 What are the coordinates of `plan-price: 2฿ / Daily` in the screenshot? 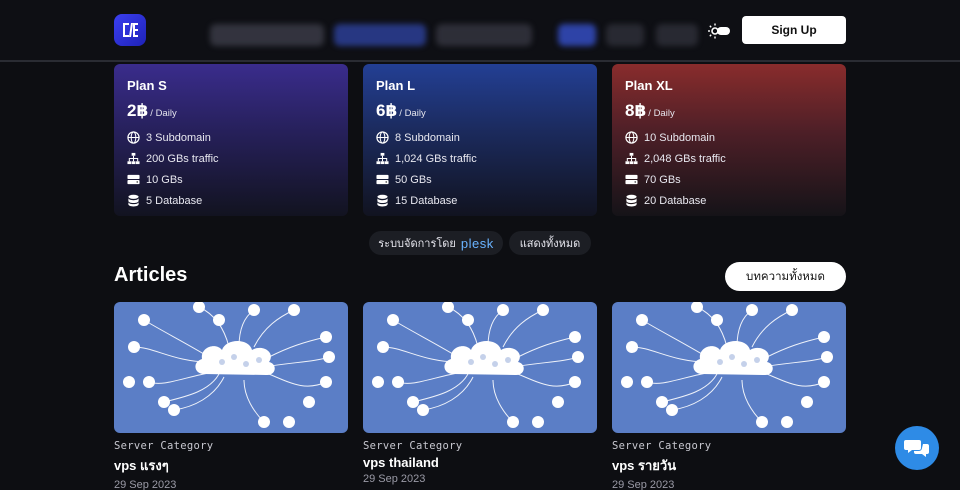 It's located at (231, 111).